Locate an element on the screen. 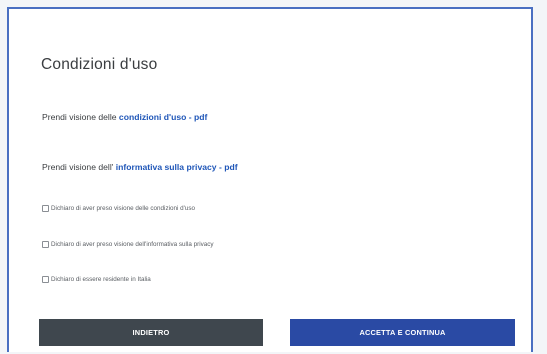 The height and width of the screenshot is (354, 547). residence-declaration-label: Dichiaro di essere residente in Italia is located at coordinates (101, 279).